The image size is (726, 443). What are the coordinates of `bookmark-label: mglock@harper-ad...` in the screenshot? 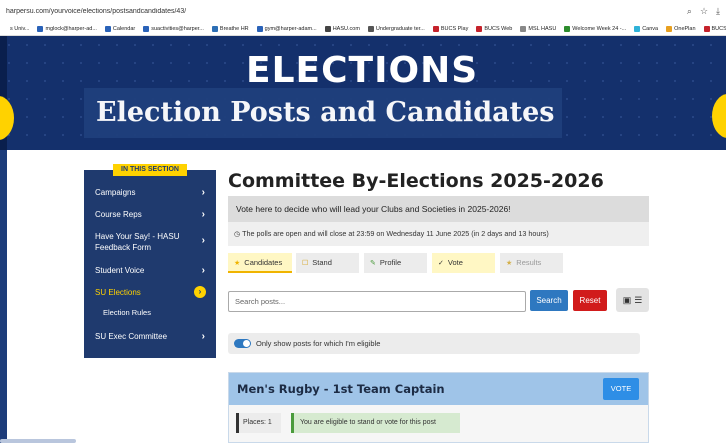 It's located at (71, 29).